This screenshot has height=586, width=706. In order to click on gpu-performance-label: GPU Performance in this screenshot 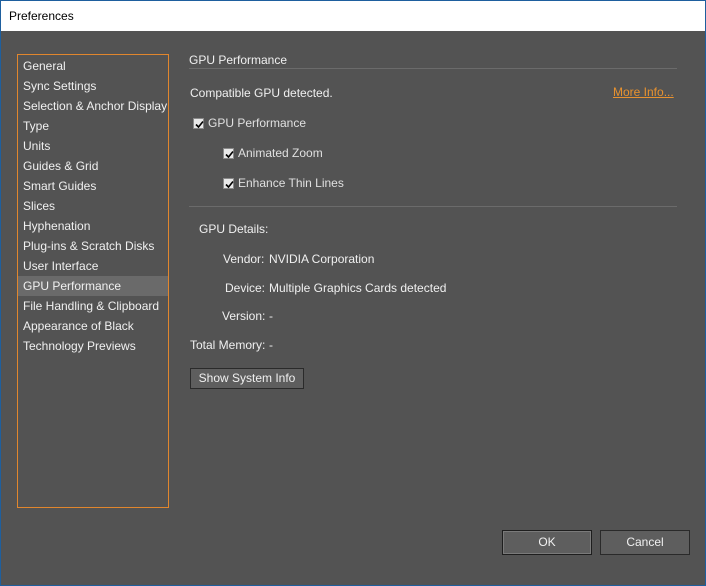, I will do `click(257, 123)`.